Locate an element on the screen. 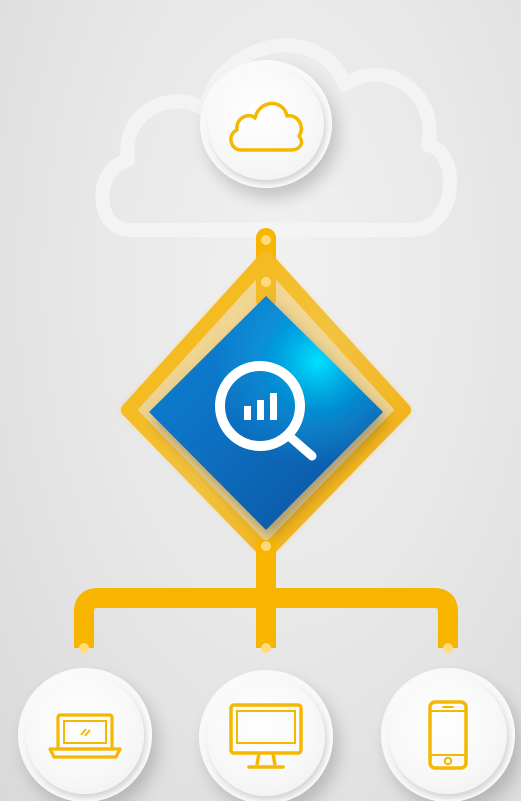 The height and width of the screenshot is (801, 521). cloud-icon is located at coordinates (266, 126).